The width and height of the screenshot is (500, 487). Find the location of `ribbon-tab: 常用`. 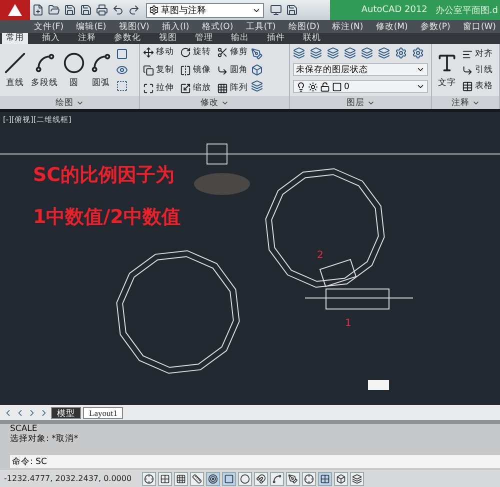

ribbon-tab: 常用 is located at coordinates (15, 38).